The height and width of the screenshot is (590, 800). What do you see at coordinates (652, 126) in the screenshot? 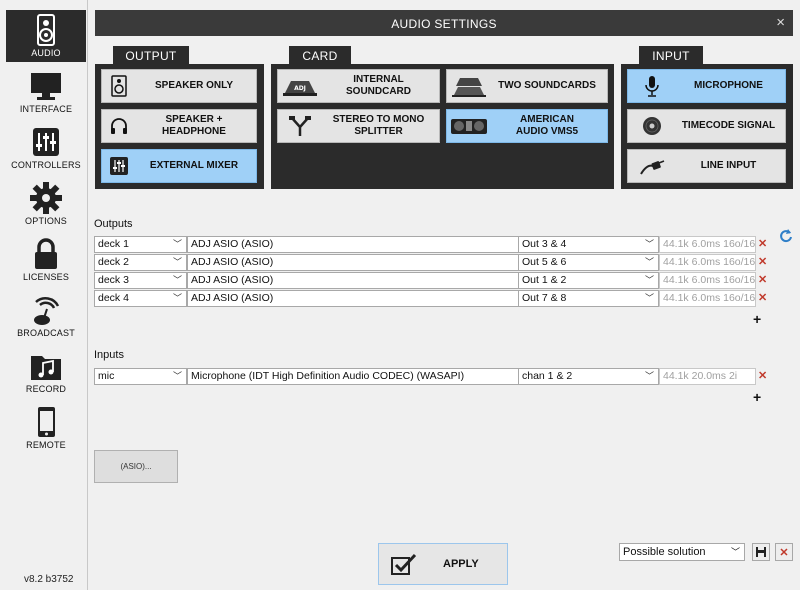
I see `vinyl-icon` at bounding box center [652, 126].